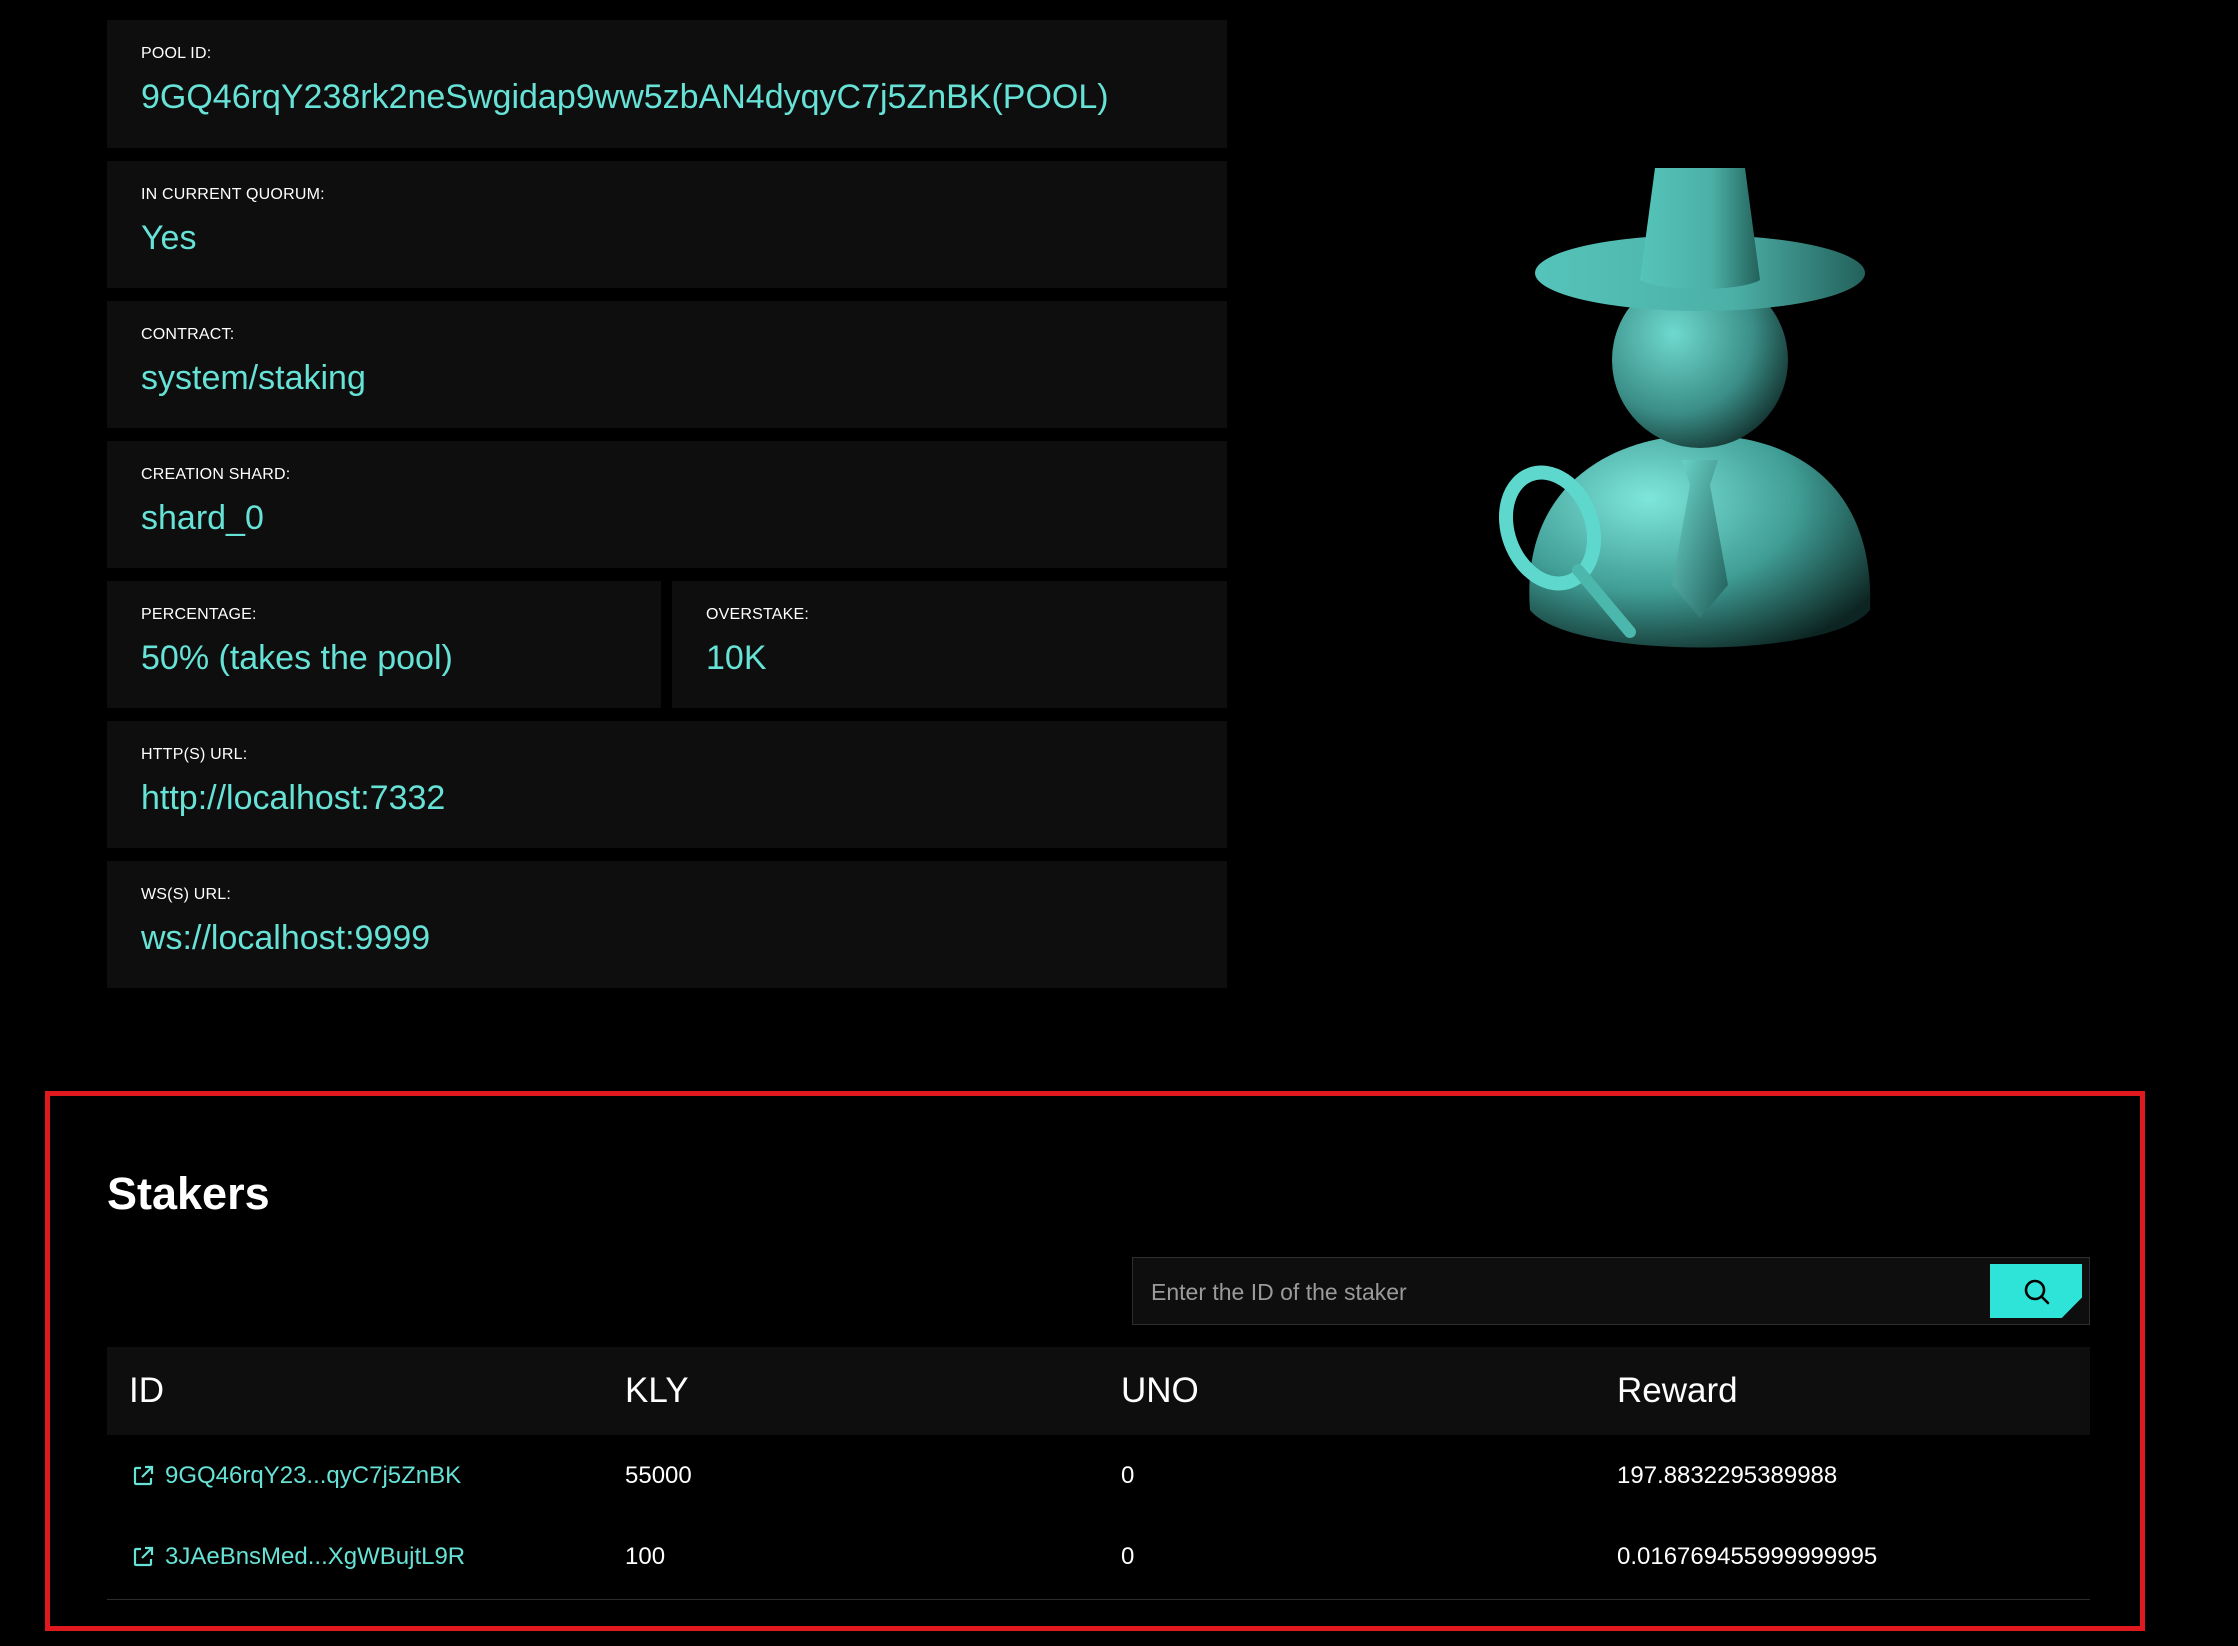  Describe the element at coordinates (1160, 1390) in the screenshot. I see `column-header-uno: UNO` at that location.